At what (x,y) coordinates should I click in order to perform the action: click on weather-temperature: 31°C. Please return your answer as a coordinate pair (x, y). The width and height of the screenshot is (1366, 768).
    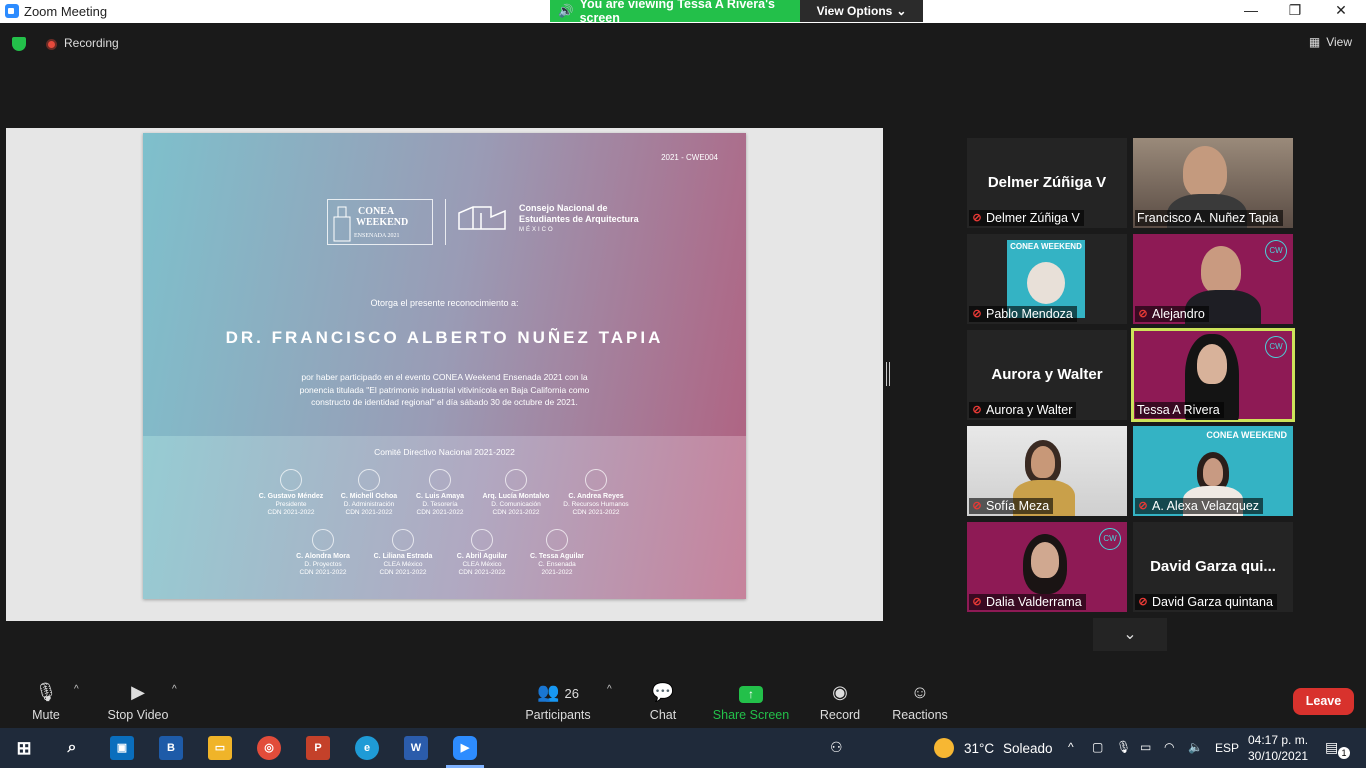
    Looking at the image, I should click on (979, 748).